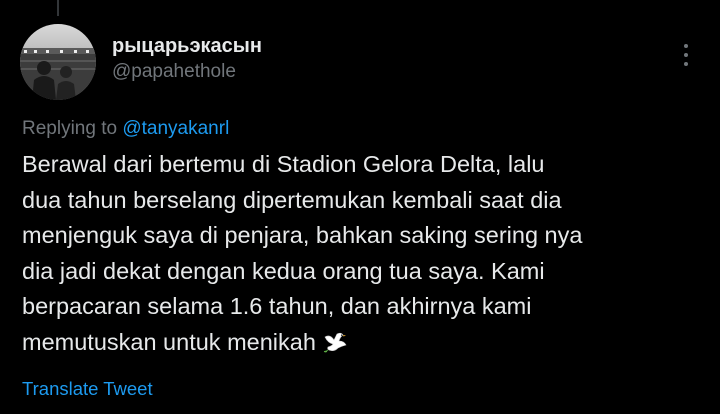 The height and width of the screenshot is (414, 720). I want to click on profile-photo-icon, so click(58, 62).